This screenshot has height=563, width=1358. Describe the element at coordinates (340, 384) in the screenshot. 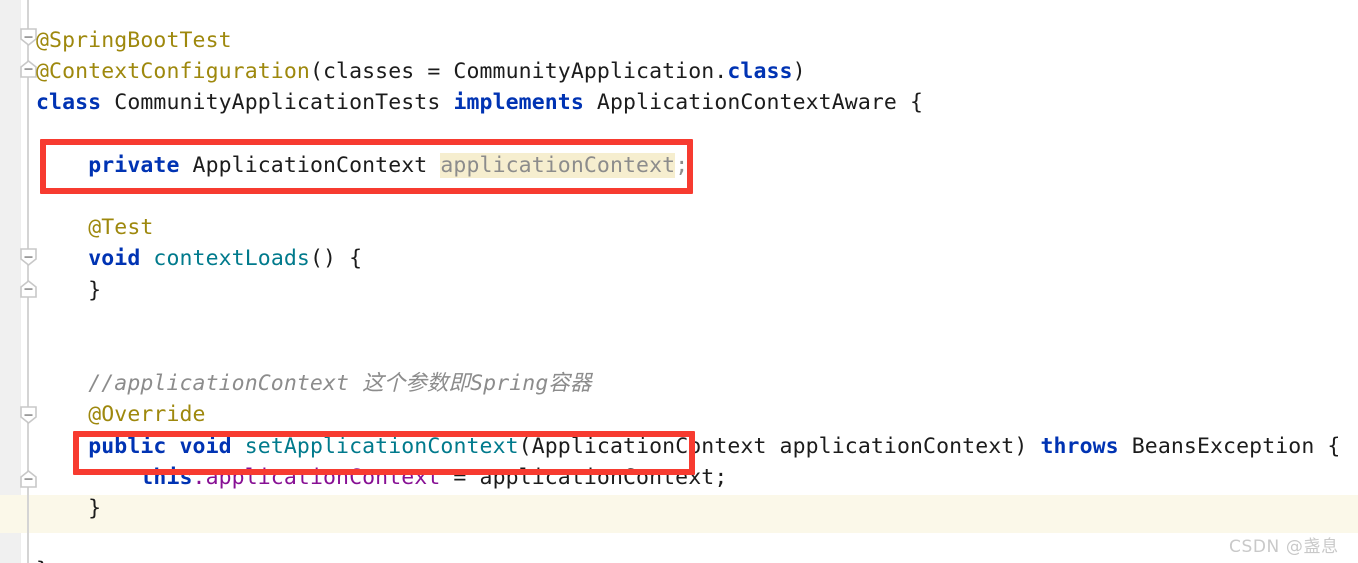

I see `code-token-comment: //applicationContext 这个参数即Spring容器` at that location.